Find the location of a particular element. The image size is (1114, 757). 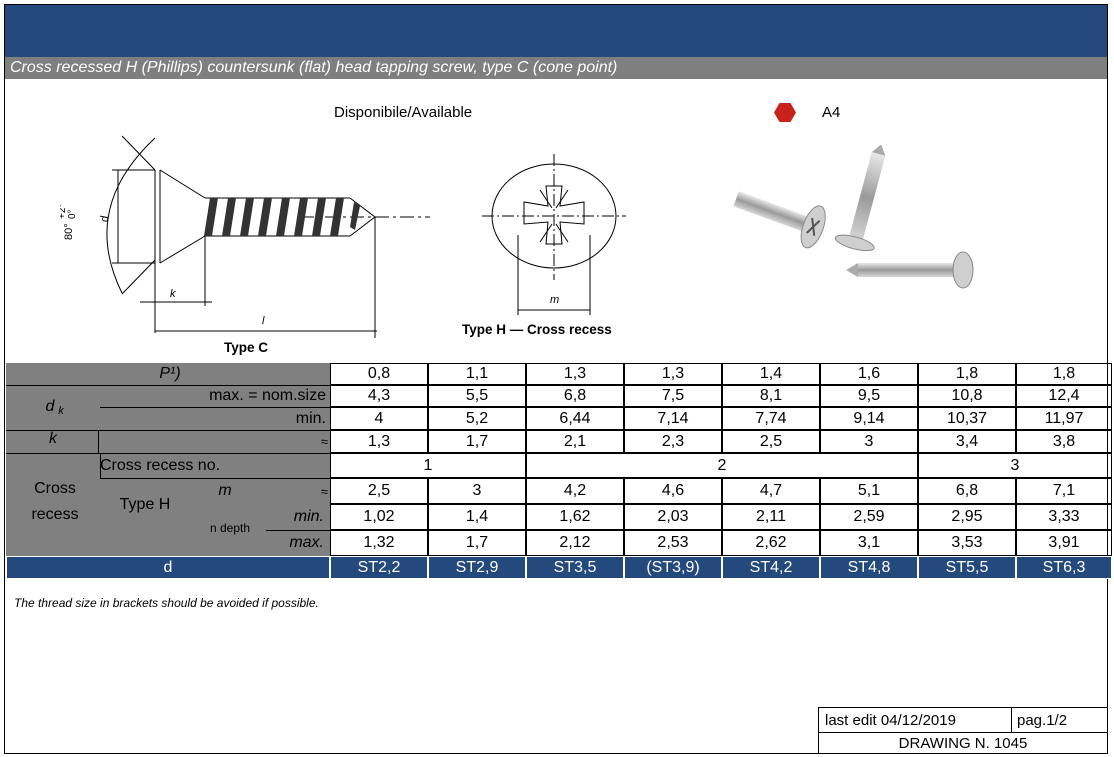

table-cell: 2,1 is located at coordinates (575, 441).